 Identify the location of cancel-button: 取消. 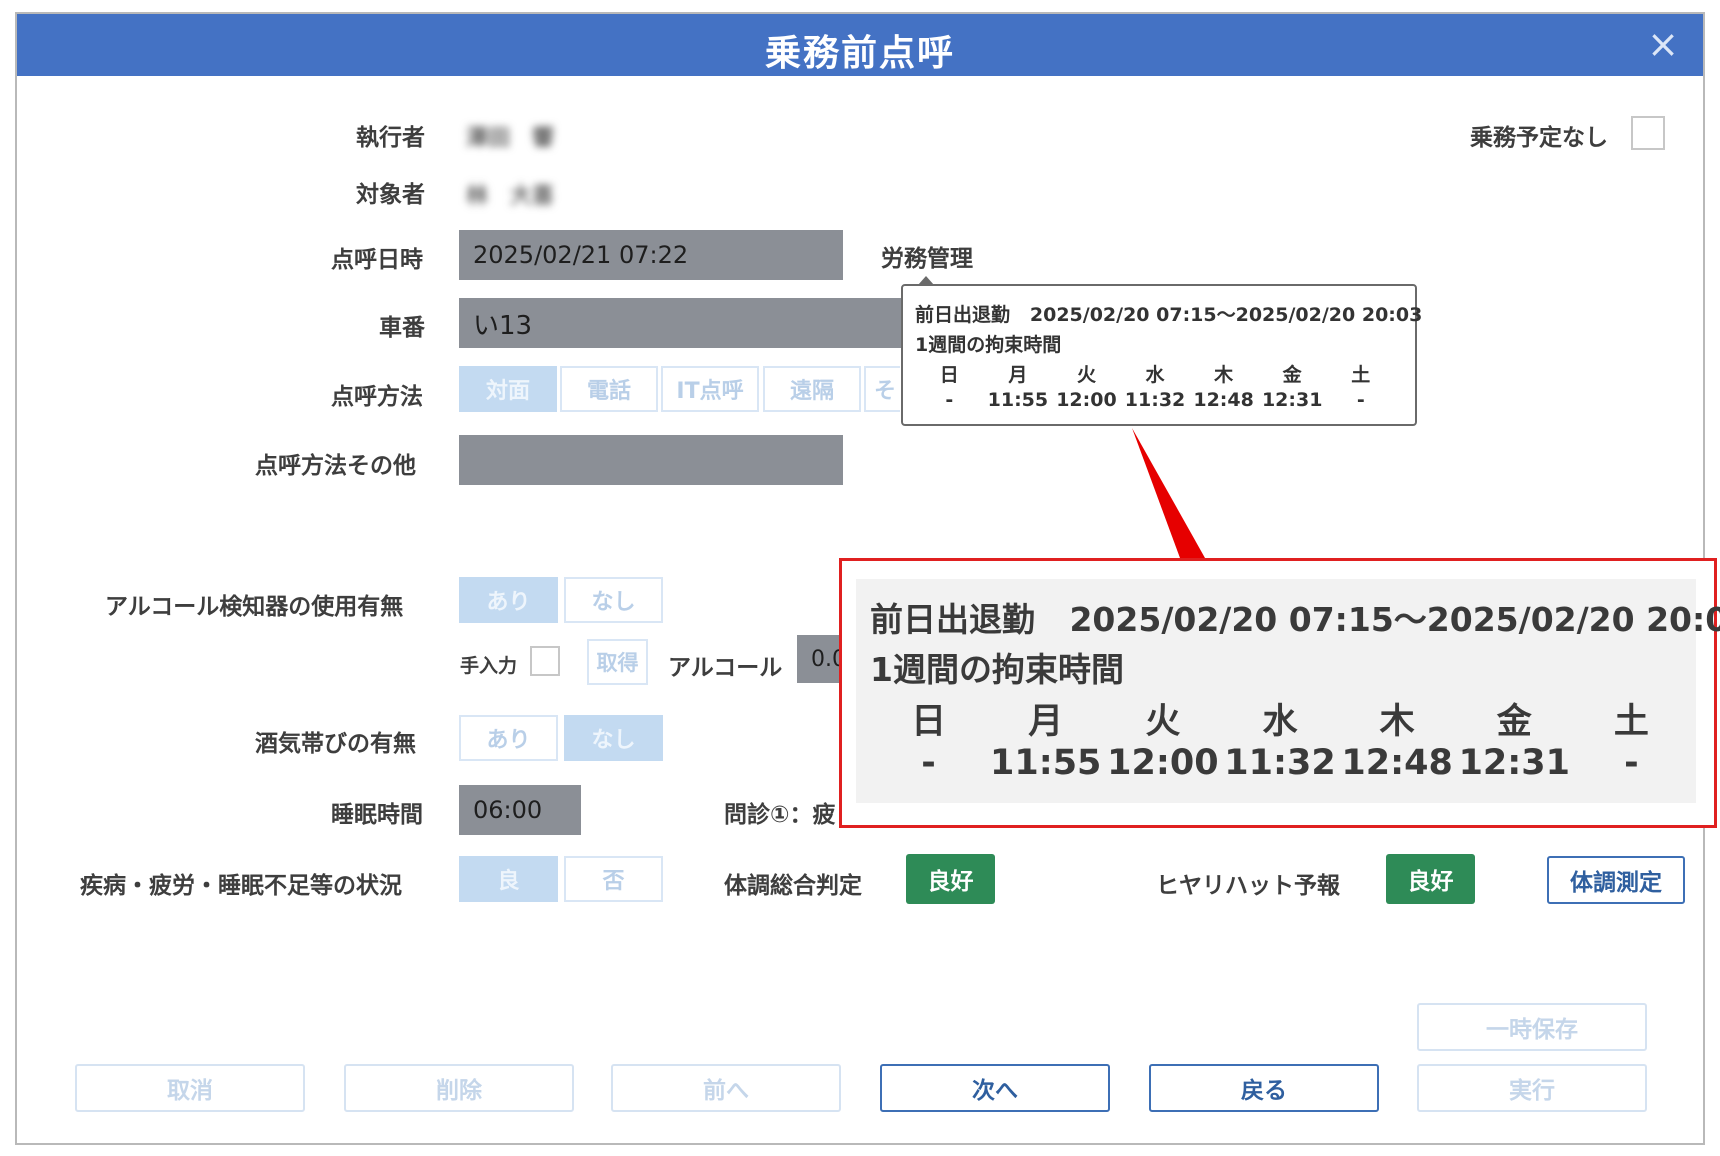
(190, 1088).